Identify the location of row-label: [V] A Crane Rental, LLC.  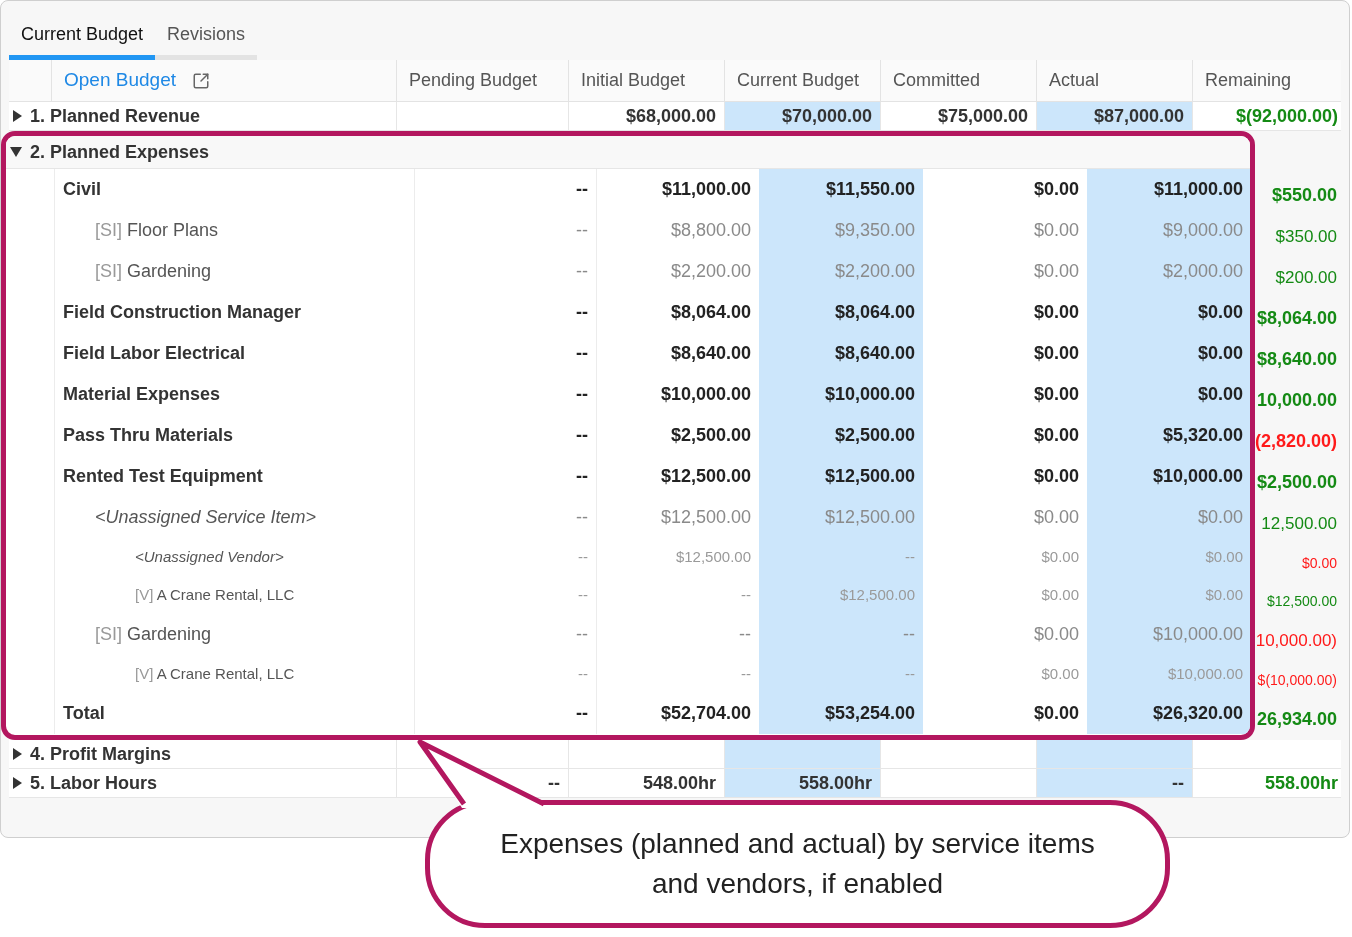
(215, 673).